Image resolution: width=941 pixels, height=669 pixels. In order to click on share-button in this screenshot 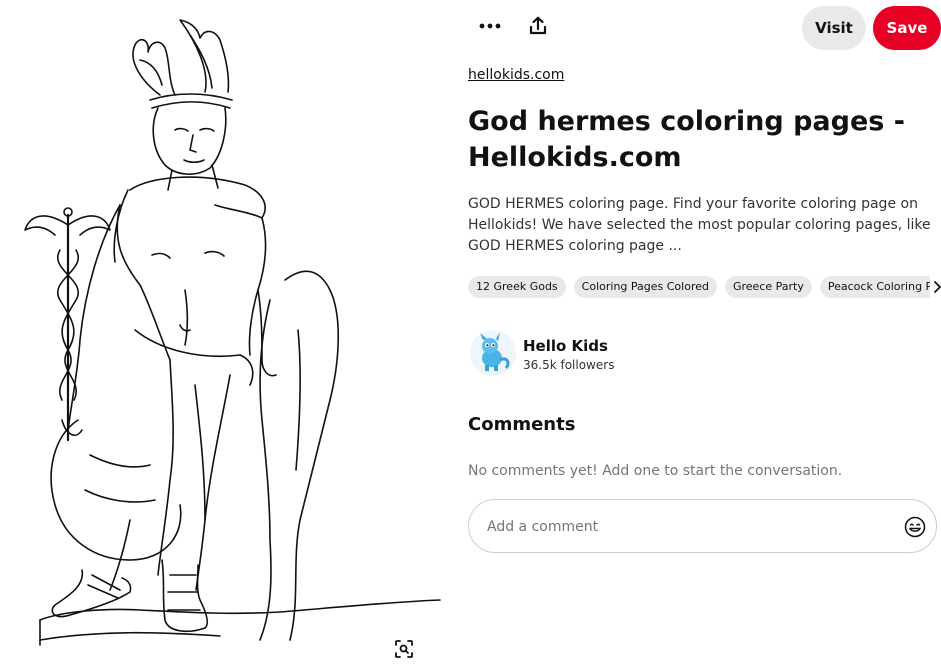, I will do `click(538, 26)`.